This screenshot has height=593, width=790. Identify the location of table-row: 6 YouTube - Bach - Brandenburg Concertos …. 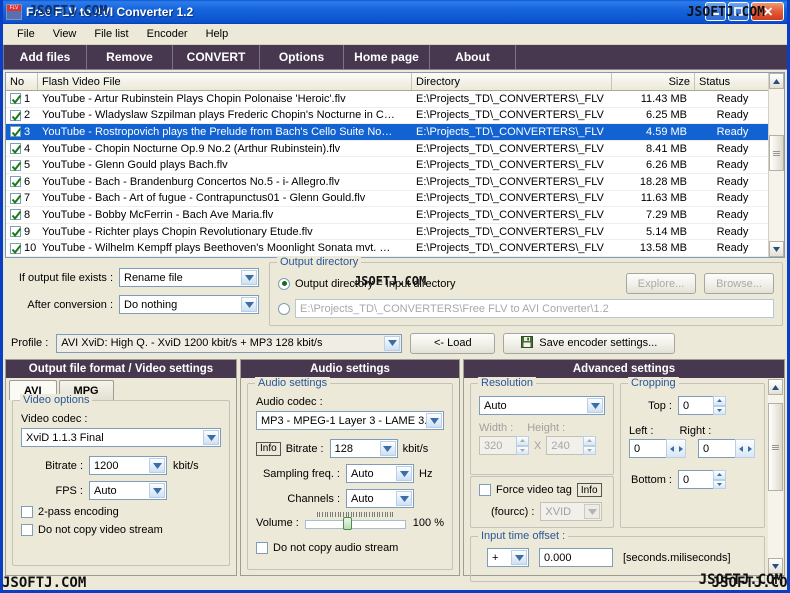
(395, 182).